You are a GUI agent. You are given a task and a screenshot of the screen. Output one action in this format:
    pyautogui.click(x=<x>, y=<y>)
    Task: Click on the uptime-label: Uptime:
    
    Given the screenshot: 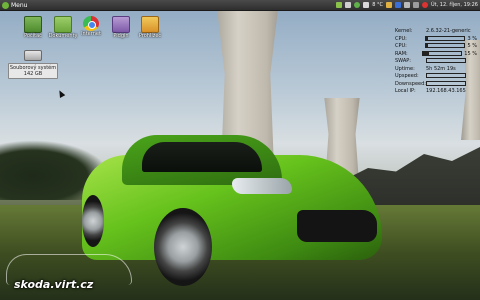 What is the action you would take?
    pyautogui.click(x=405, y=68)
    